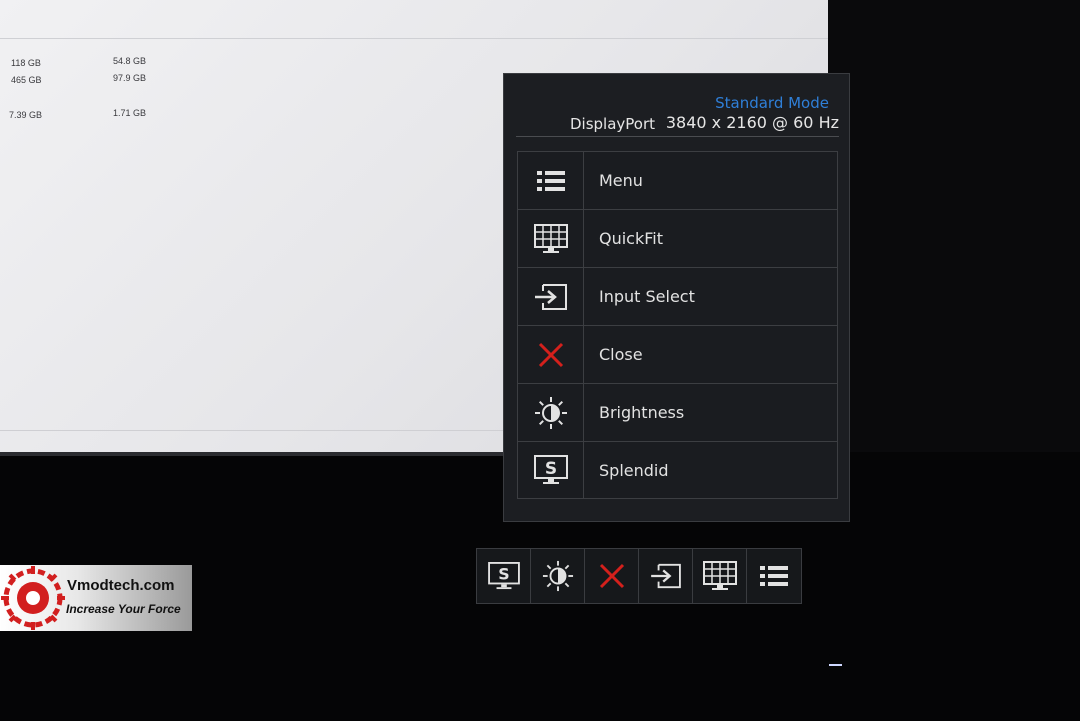 The width and height of the screenshot is (1080, 721). Describe the element at coordinates (677, 354) in the screenshot. I see `osd-item-close: Close` at that location.